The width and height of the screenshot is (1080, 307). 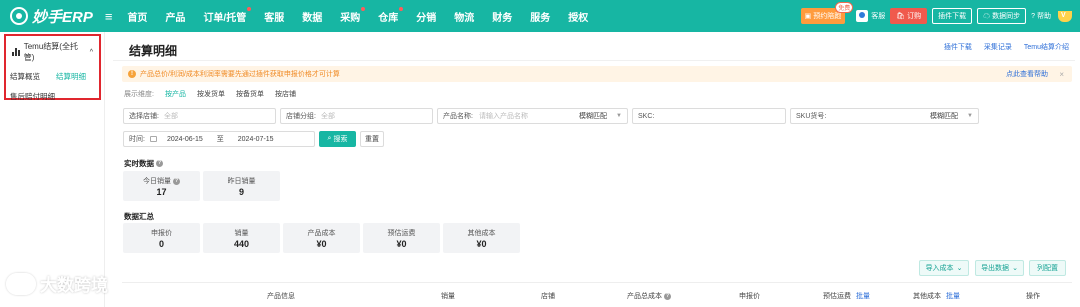 I want to click on col-estimated-freight: 预估运费 批量, so click(x=846, y=296).